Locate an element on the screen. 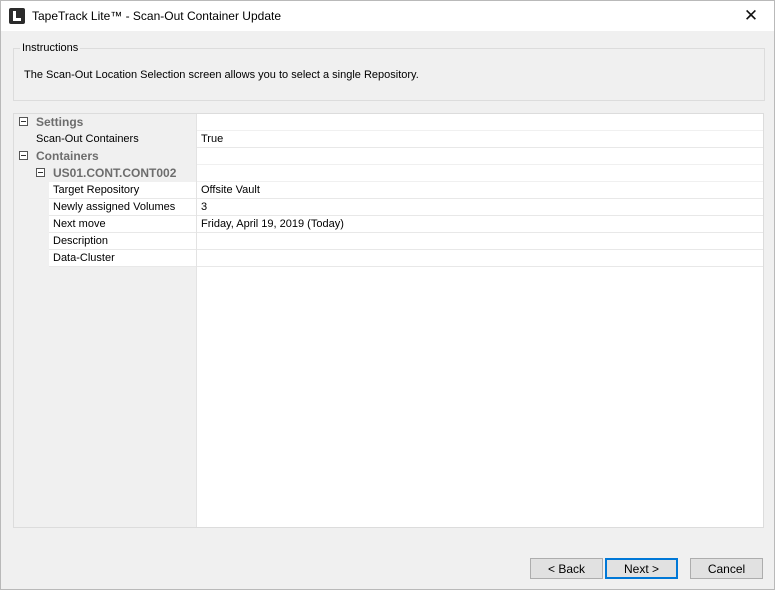  property-name: Newly assigned Volumes is located at coordinates (114, 207).